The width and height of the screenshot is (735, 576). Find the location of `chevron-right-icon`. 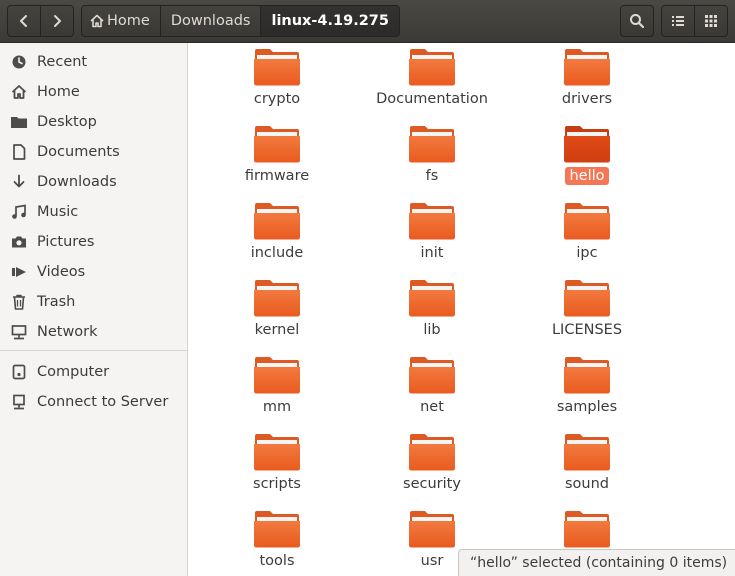

chevron-right-icon is located at coordinates (57, 21).